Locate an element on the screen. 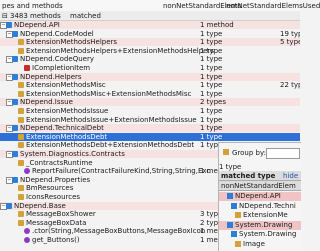 The height and width of the screenshot is (251, 320). tree-row: ExtensionMethodsDebt 1 type is located at coordinates (150, 136).